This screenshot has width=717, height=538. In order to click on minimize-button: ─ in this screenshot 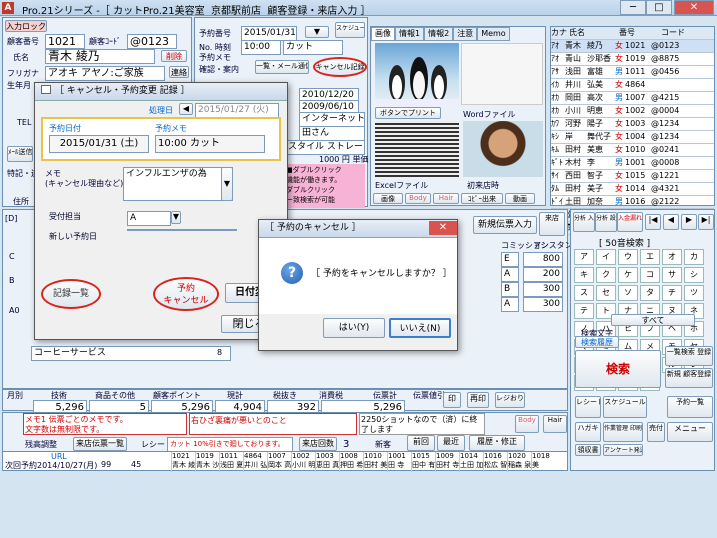, I will do `click(633, 7)`.